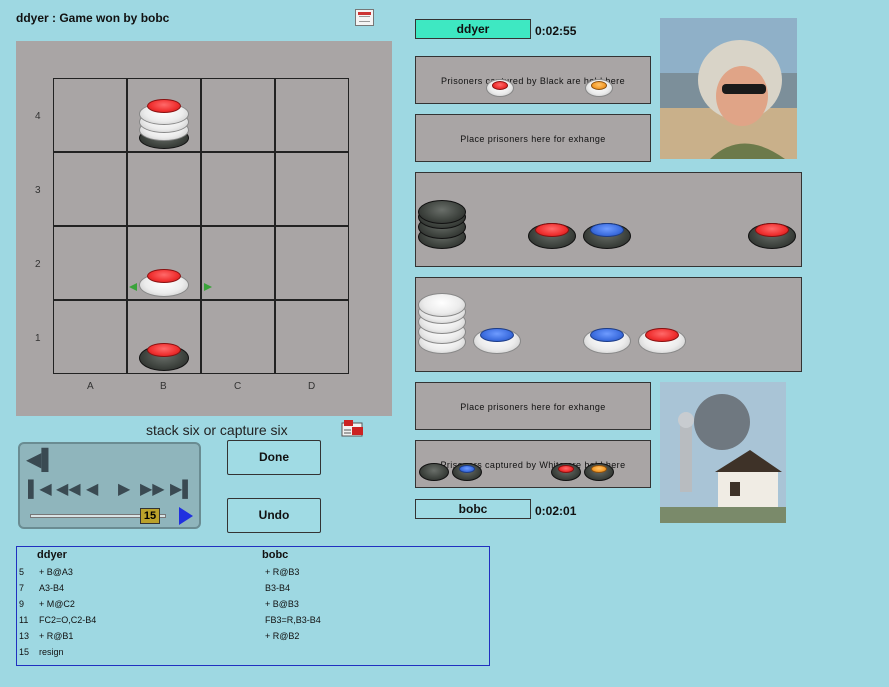 The height and width of the screenshot is (687, 889). I want to click on window-title: ddyer : Game won by bobc, so click(93, 18).